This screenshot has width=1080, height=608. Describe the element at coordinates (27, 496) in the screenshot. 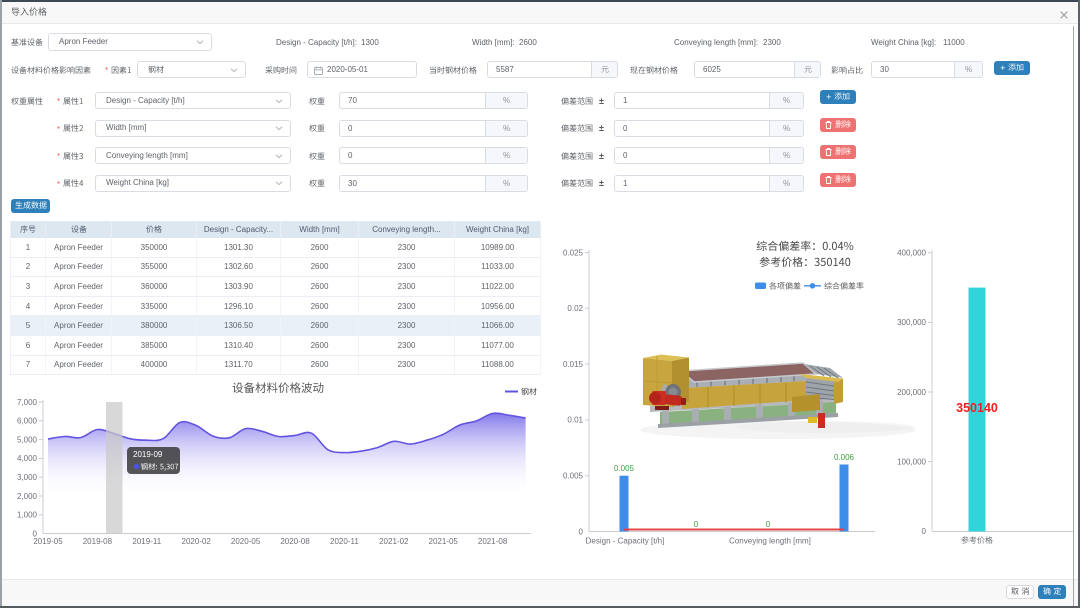

I see `svg-text: 2,000` at that location.